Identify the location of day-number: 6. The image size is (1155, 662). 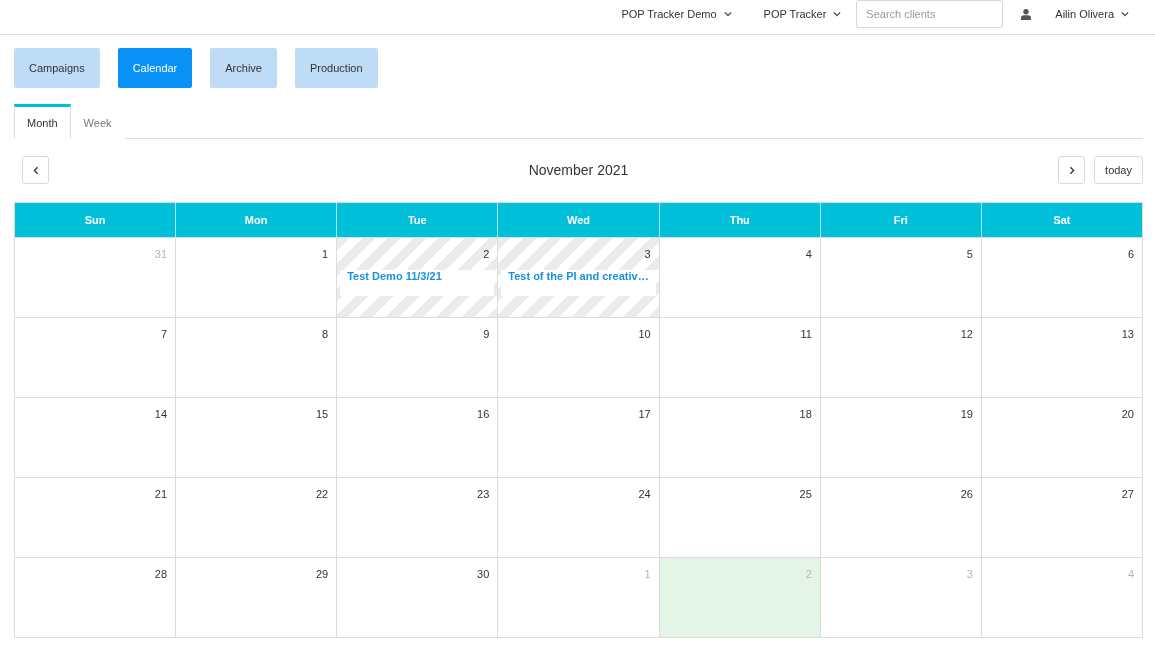
(1130, 254).